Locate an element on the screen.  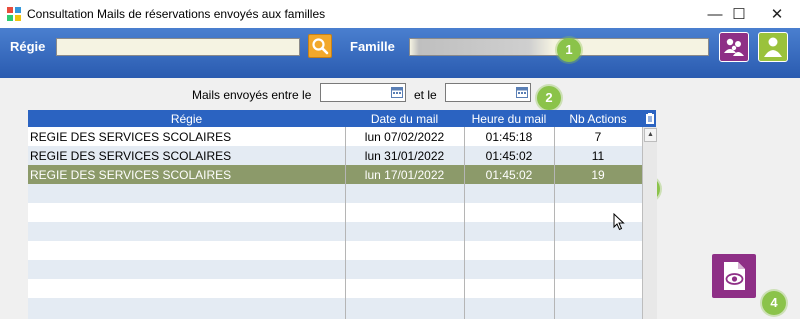
date-from-input is located at coordinates (363, 92).